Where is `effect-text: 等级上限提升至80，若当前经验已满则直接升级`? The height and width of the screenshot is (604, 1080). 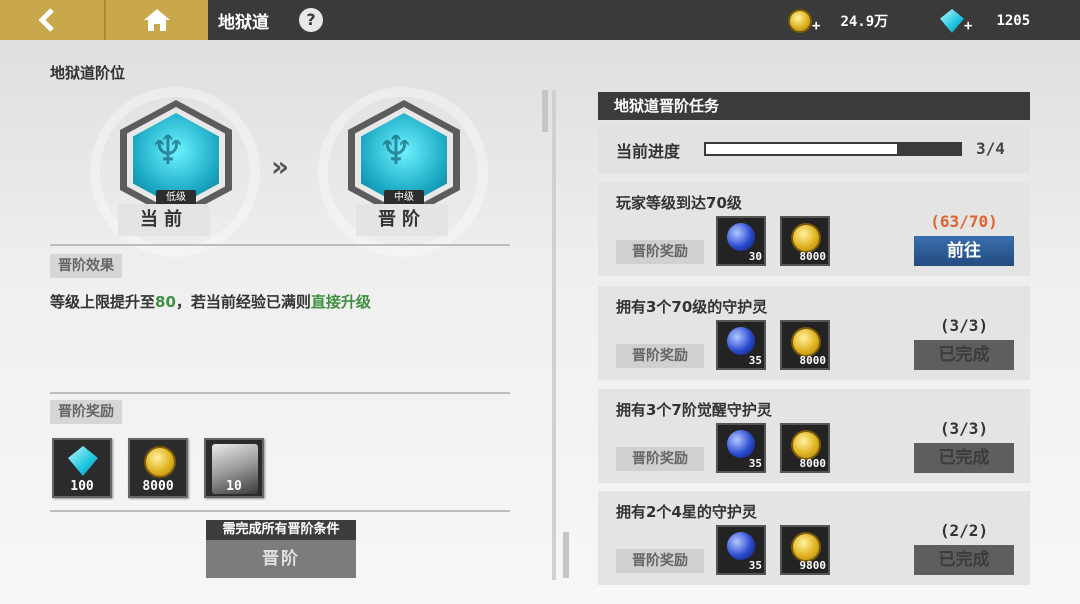 effect-text: 等级上限提升至80，若当前经验已满则直接升级 is located at coordinates (210, 301).